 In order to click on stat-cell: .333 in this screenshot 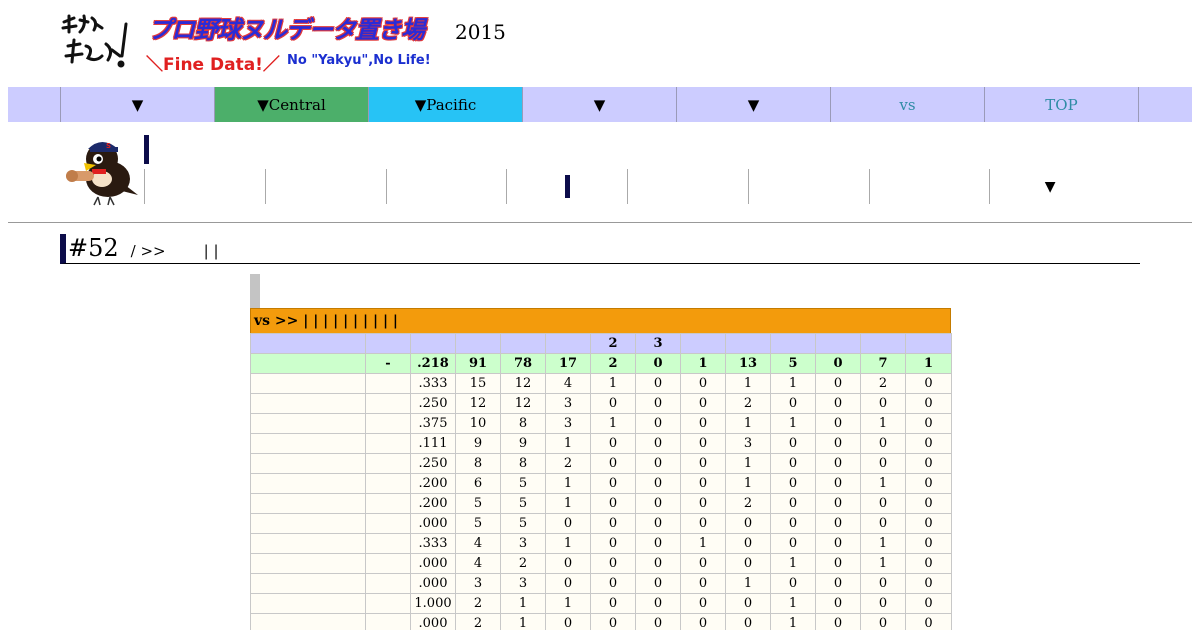, I will do `click(433, 383)`.